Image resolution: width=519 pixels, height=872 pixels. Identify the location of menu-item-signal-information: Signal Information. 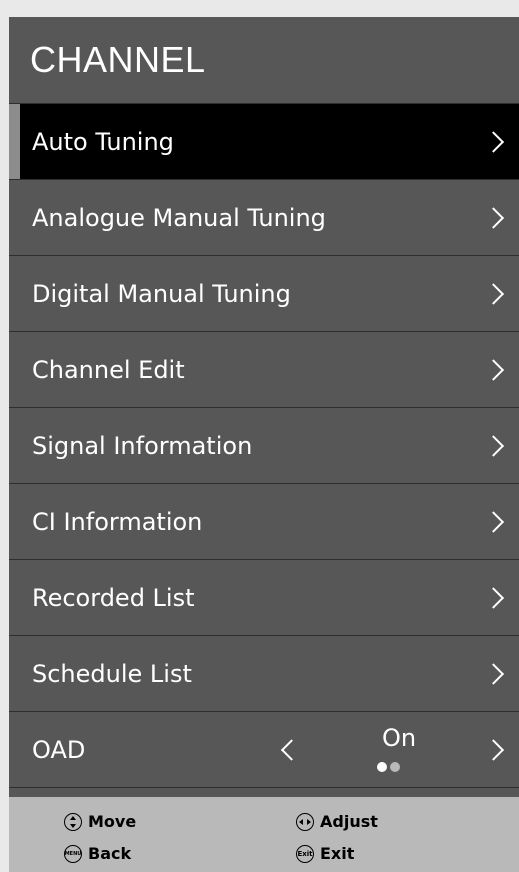
(264, 446).